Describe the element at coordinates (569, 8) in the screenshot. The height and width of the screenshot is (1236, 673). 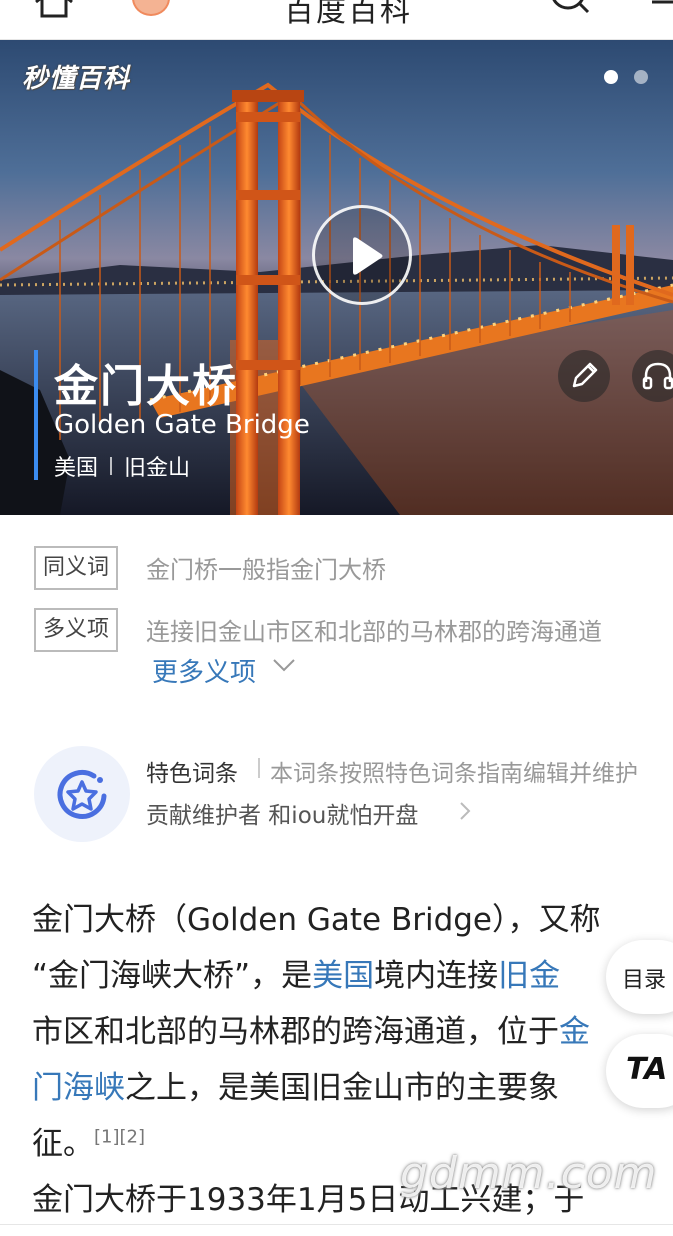
I see `search-icon` at that location.